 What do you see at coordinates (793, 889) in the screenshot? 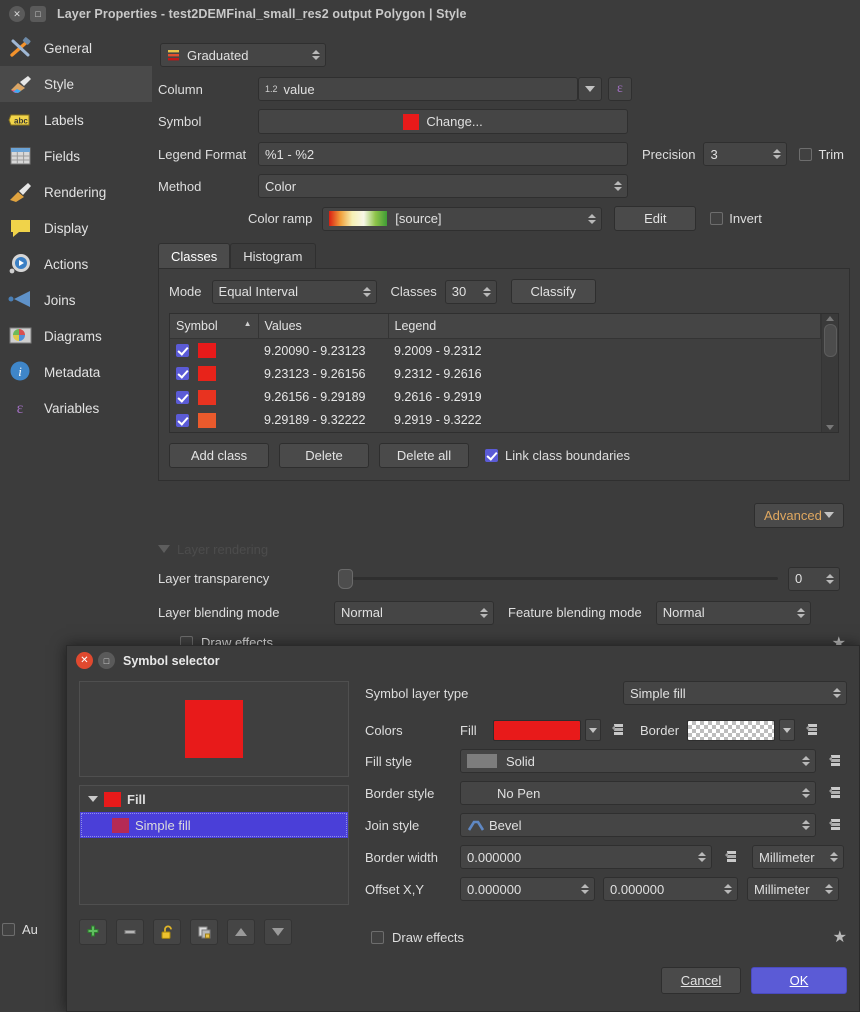
I see `offset-unit-combo: Millimeter` at bounding box center [793, 889].